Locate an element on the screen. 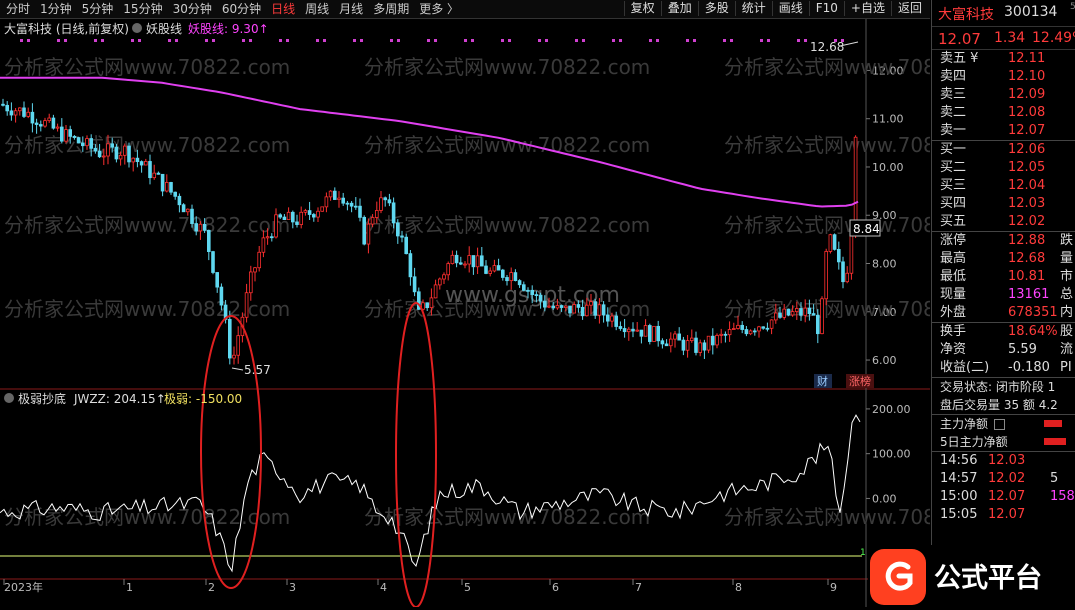 The width and height of the screenshot is (1075, 610). ask-4-row: 卖四 12.10 is located at coordinates (1003, 77).